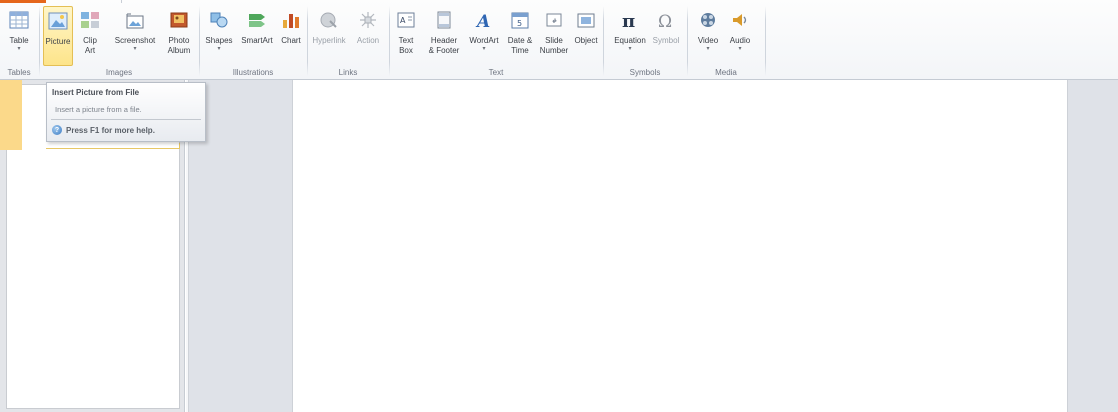 This screenshot has width=1118, height=412. What do you see at coordinates (708, 20) in the screenshot?
I see `video-icon` at bounding box center [708, 20].